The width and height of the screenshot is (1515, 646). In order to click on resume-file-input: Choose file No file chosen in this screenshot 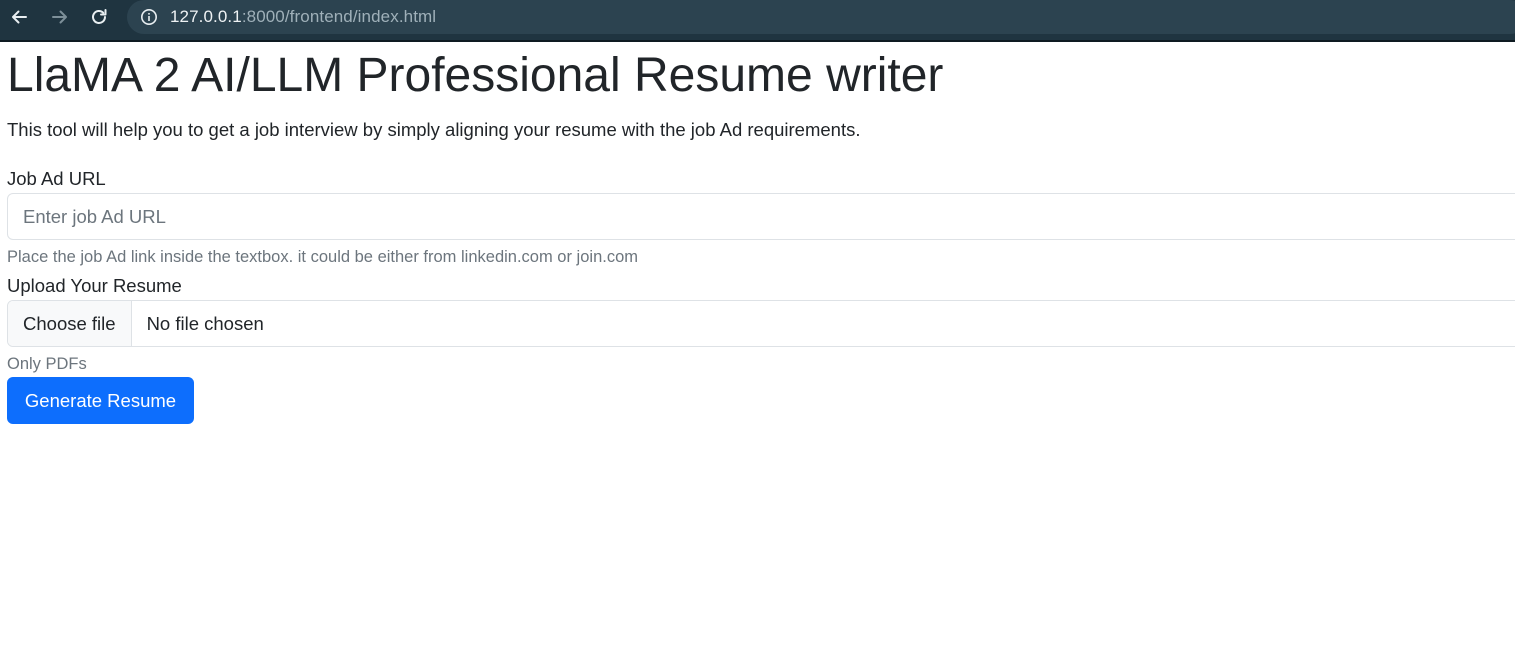, I will do `click(761, 323)`.